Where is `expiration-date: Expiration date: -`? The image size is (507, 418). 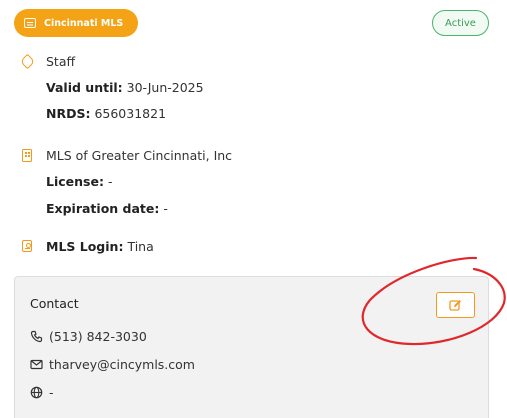
expiration-date: Expiration date: - is located at coordinates (107, 208).